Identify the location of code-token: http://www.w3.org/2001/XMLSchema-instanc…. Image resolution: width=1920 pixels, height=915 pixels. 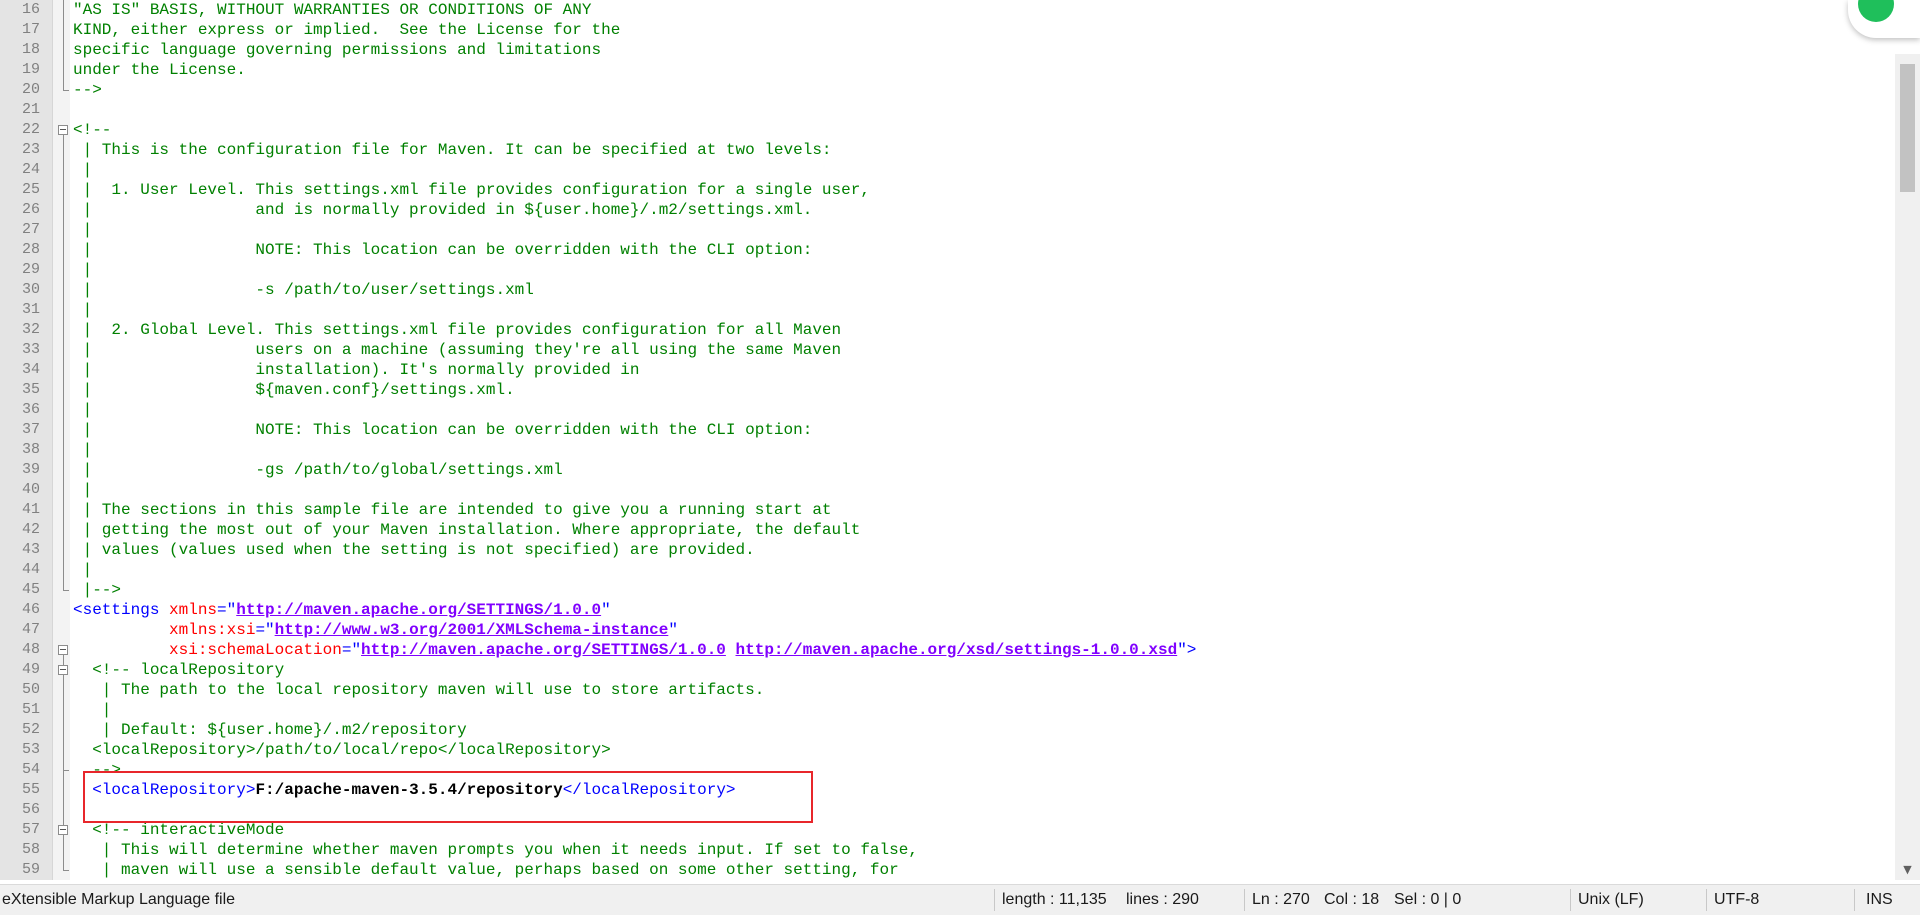
(472, 630).